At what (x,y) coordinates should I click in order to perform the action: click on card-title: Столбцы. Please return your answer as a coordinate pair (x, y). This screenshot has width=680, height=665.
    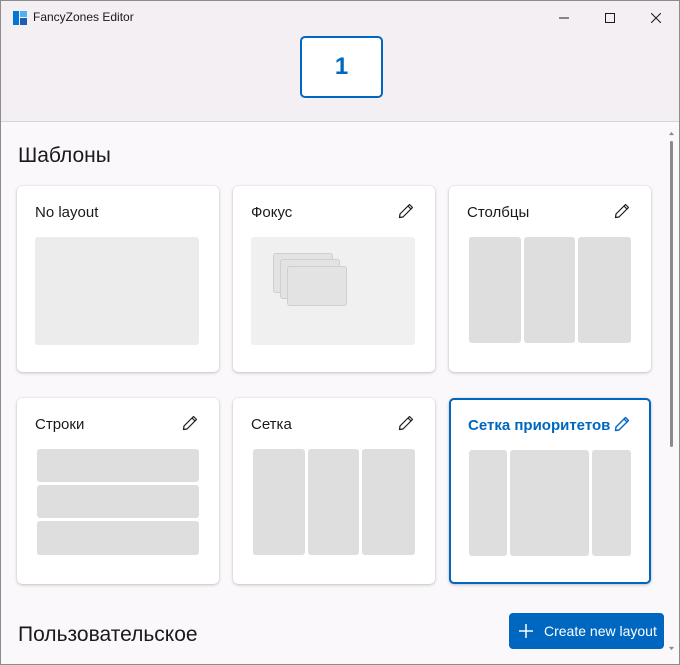
    Looking at the image, I should click on (498, 212).